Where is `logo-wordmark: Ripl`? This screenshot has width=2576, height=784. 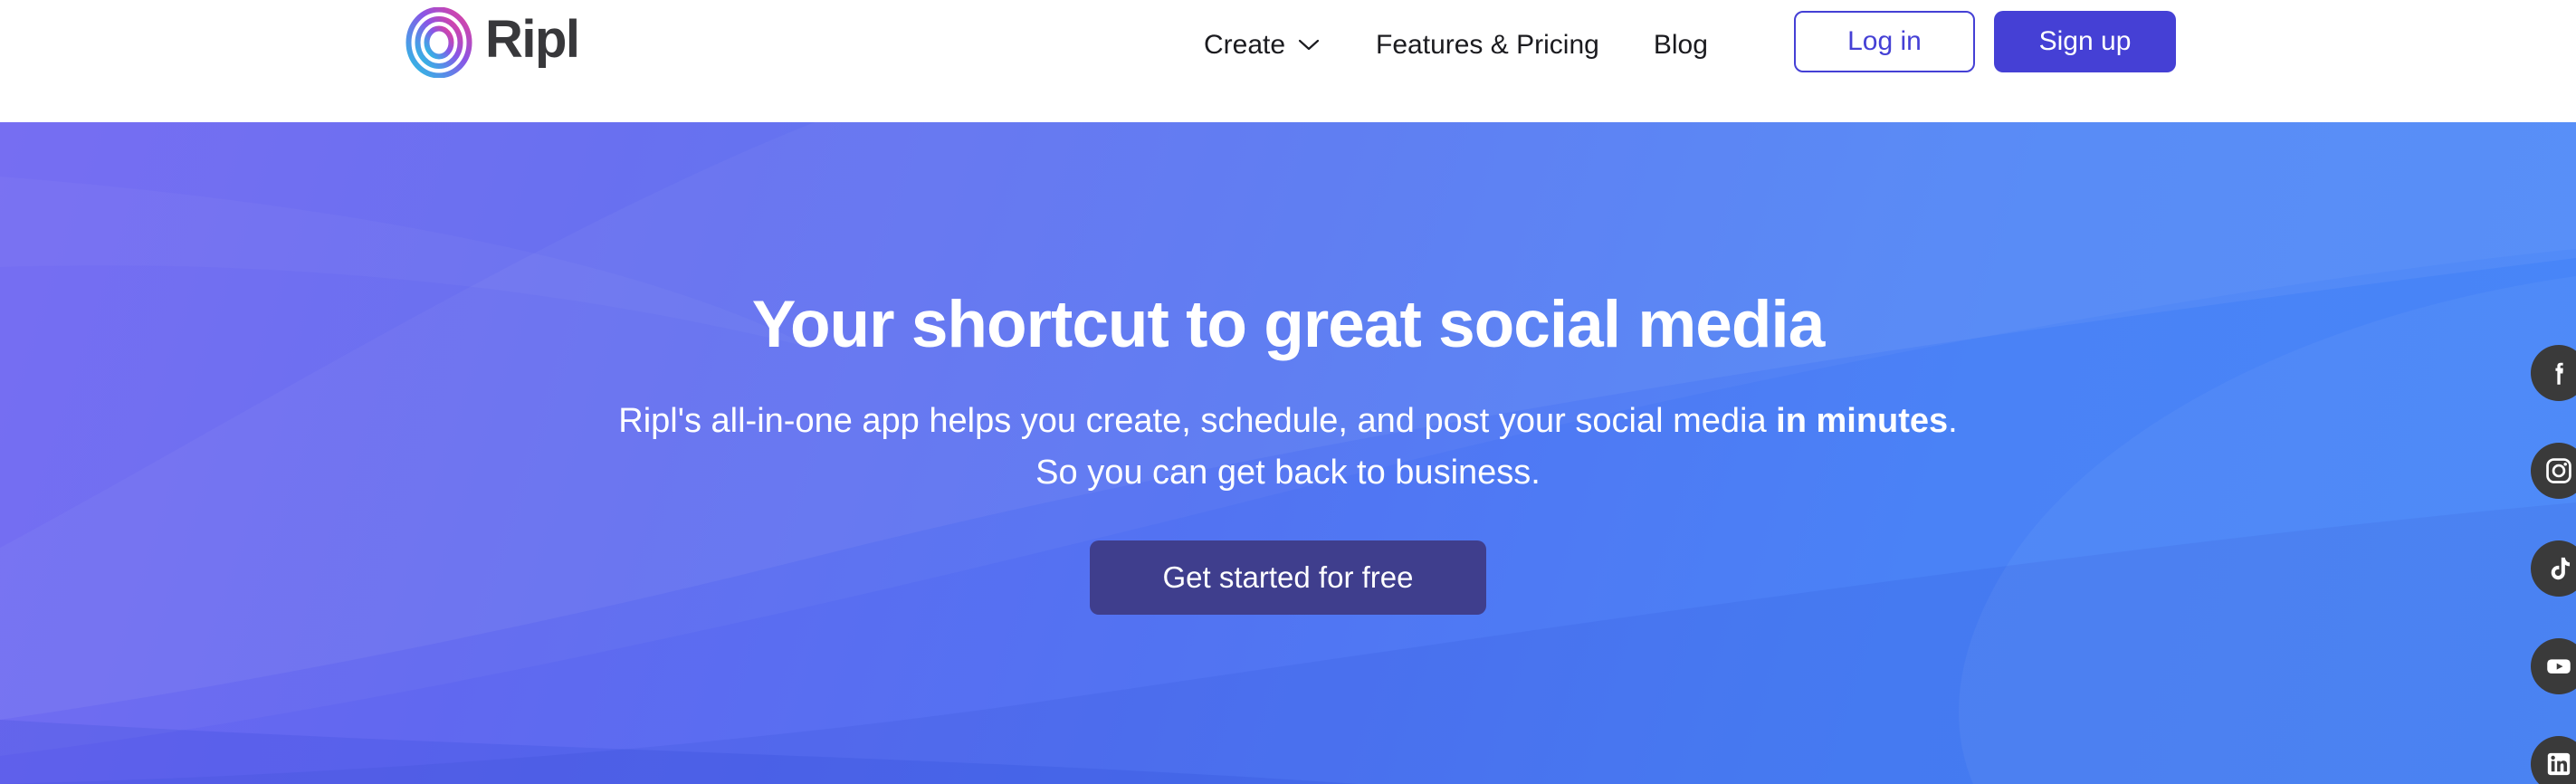 logo-wordmark: Ripl is located at coordinates (532, 39).